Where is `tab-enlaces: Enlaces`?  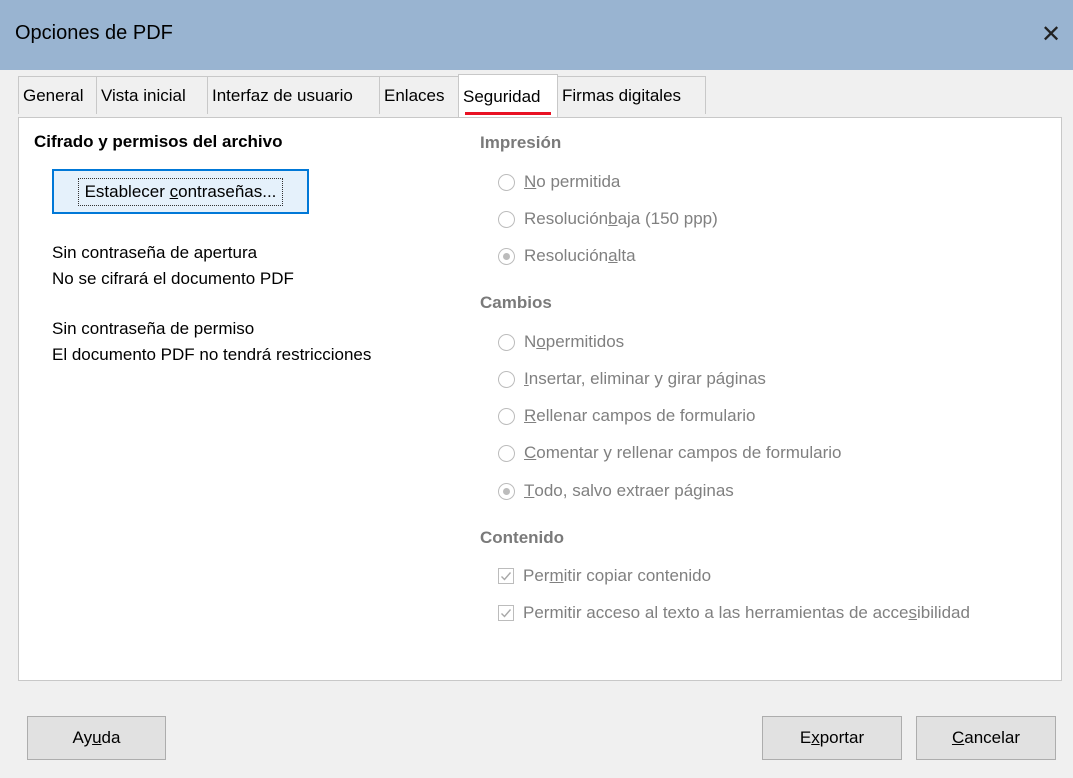
tab-enlaces: Enlaces is located at coordinates (419, 95).